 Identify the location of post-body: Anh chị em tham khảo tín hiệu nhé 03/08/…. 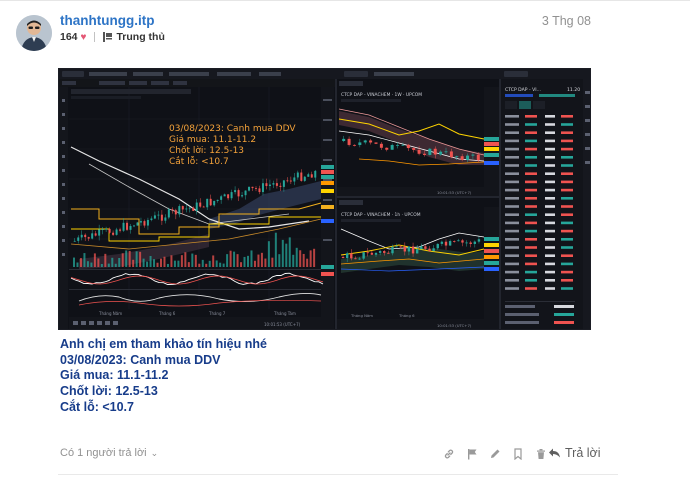
(163, 376).